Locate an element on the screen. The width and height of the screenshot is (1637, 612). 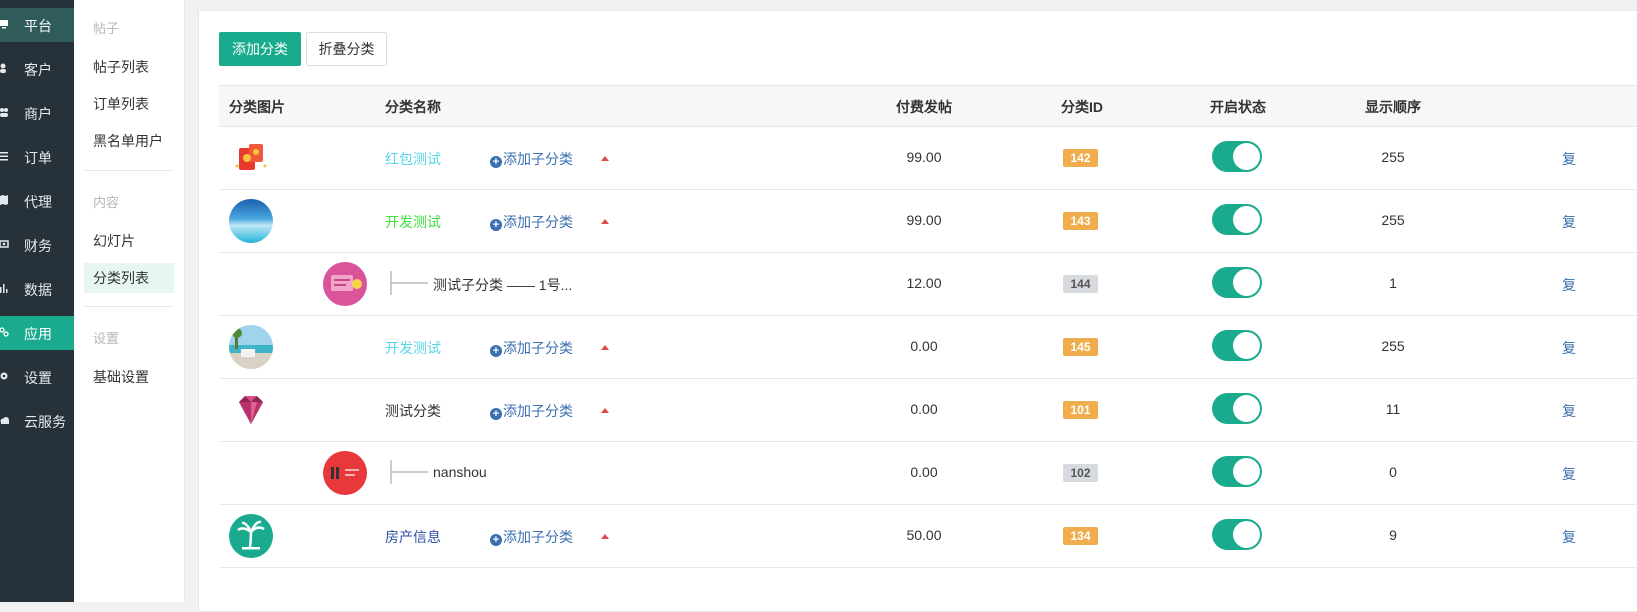
apps-icon is located at coordinates (5, 332).